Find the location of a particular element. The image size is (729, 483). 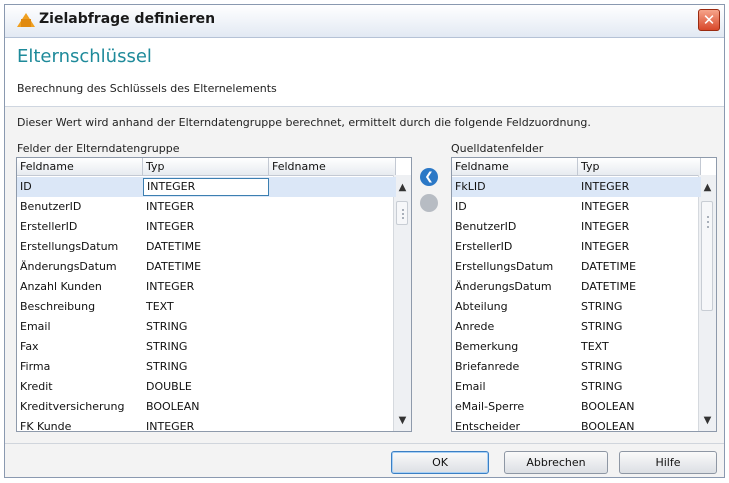

cell-fieldname: Abteilung is located at coordinates (481, 306).